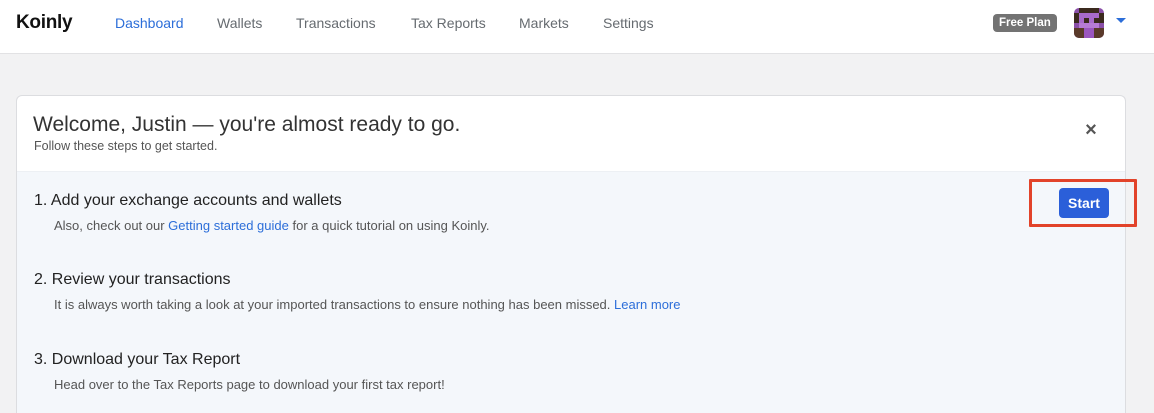 This screenshot has width=1154, height=413. What do you see at coordinates (228, 225) in the screenshot?
I see `getting-started-guide-link: Getting started guide` at bounding box center [228, 225].